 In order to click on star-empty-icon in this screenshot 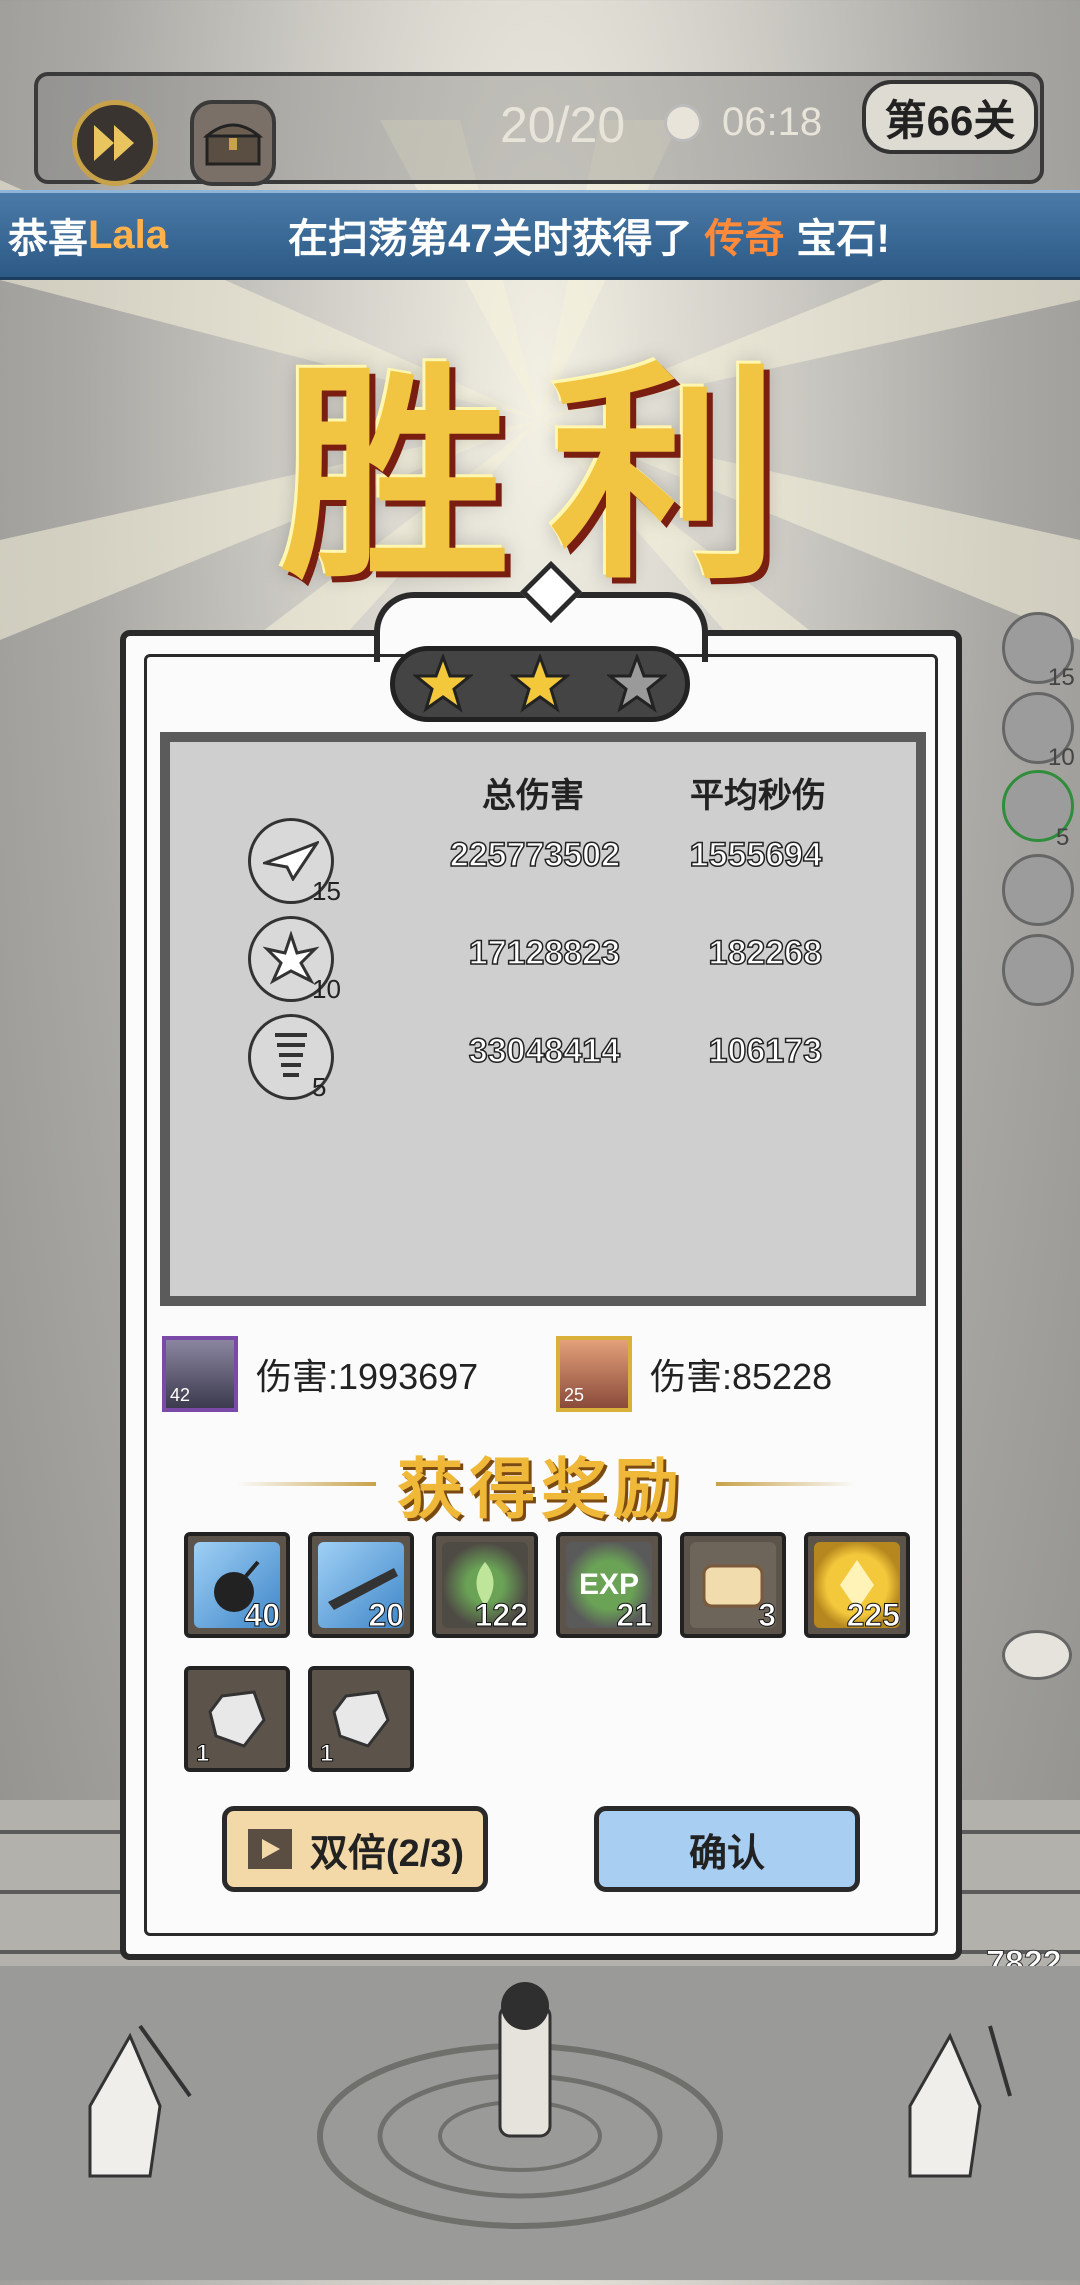, I will do `click(636, 683)`.